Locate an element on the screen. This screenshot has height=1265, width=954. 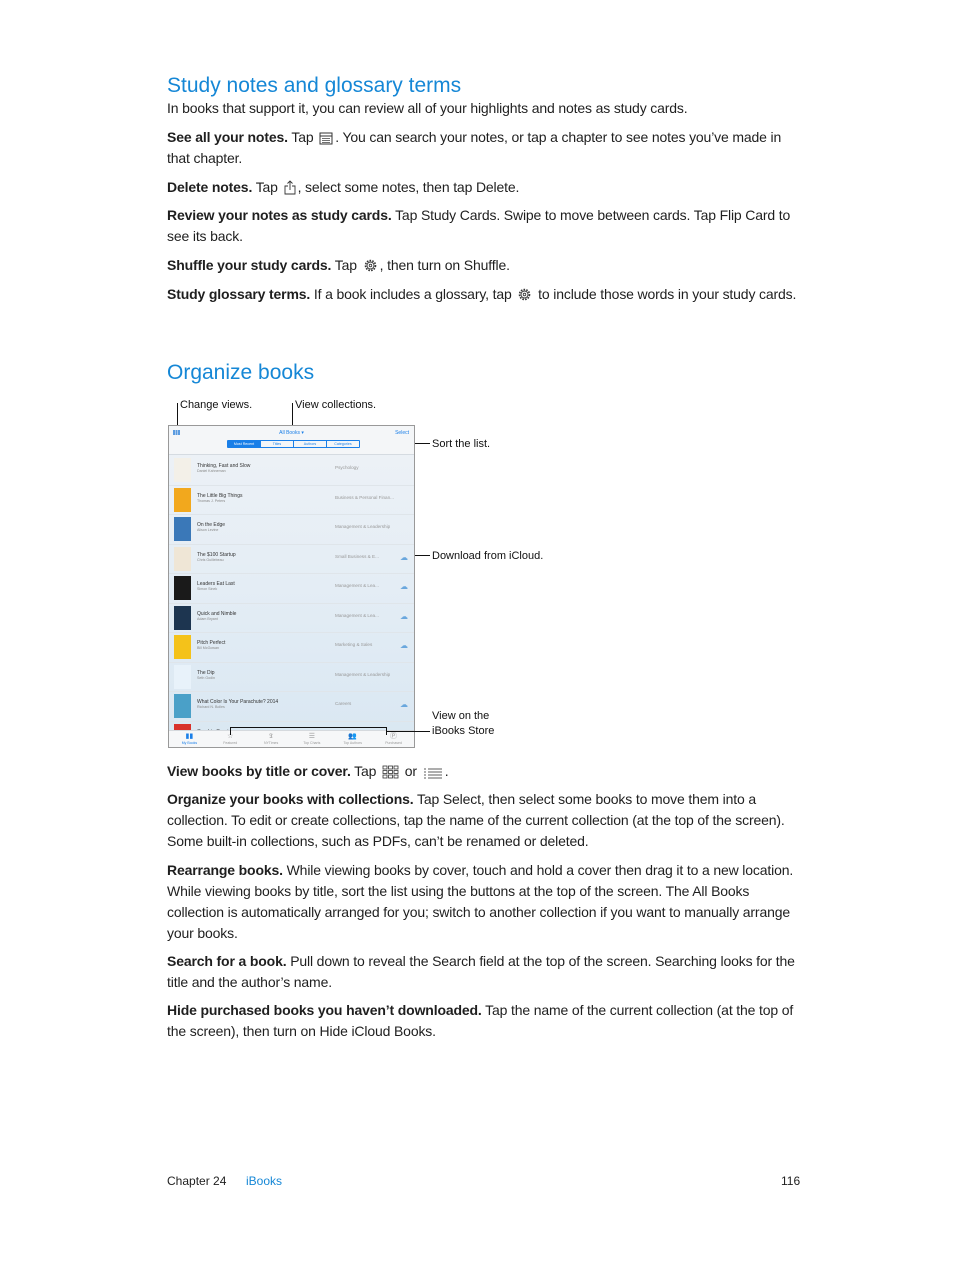
tab-top-authors: 👥 Top Authors is located at coordinates (352, 739).